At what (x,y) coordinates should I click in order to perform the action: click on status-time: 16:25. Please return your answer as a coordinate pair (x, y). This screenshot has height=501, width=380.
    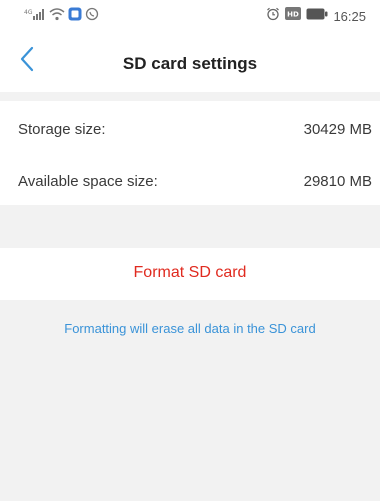
    Looking at the image, I should click on (349, 16).